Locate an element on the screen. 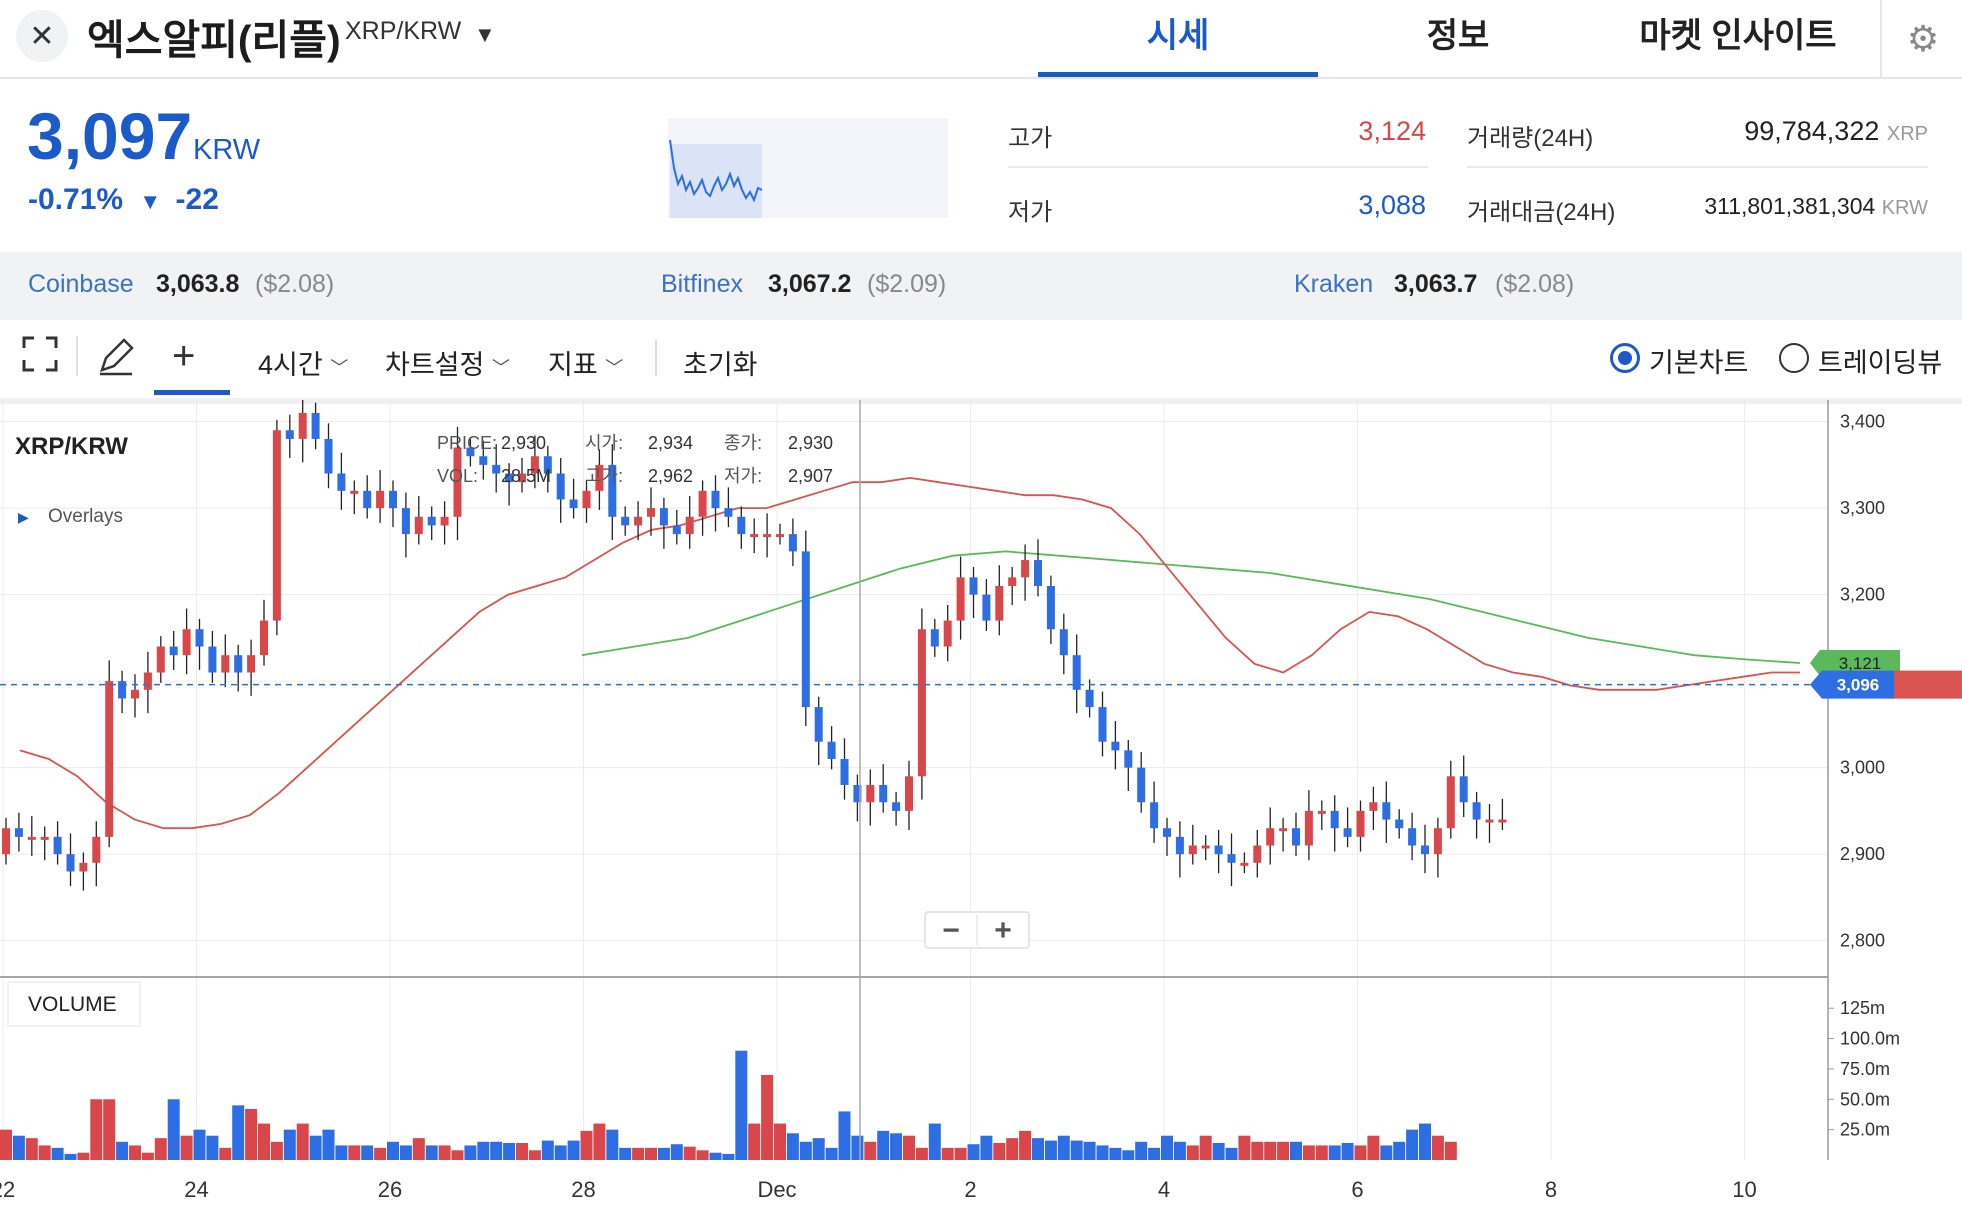  sparkline is located at coordinates (808, 168).